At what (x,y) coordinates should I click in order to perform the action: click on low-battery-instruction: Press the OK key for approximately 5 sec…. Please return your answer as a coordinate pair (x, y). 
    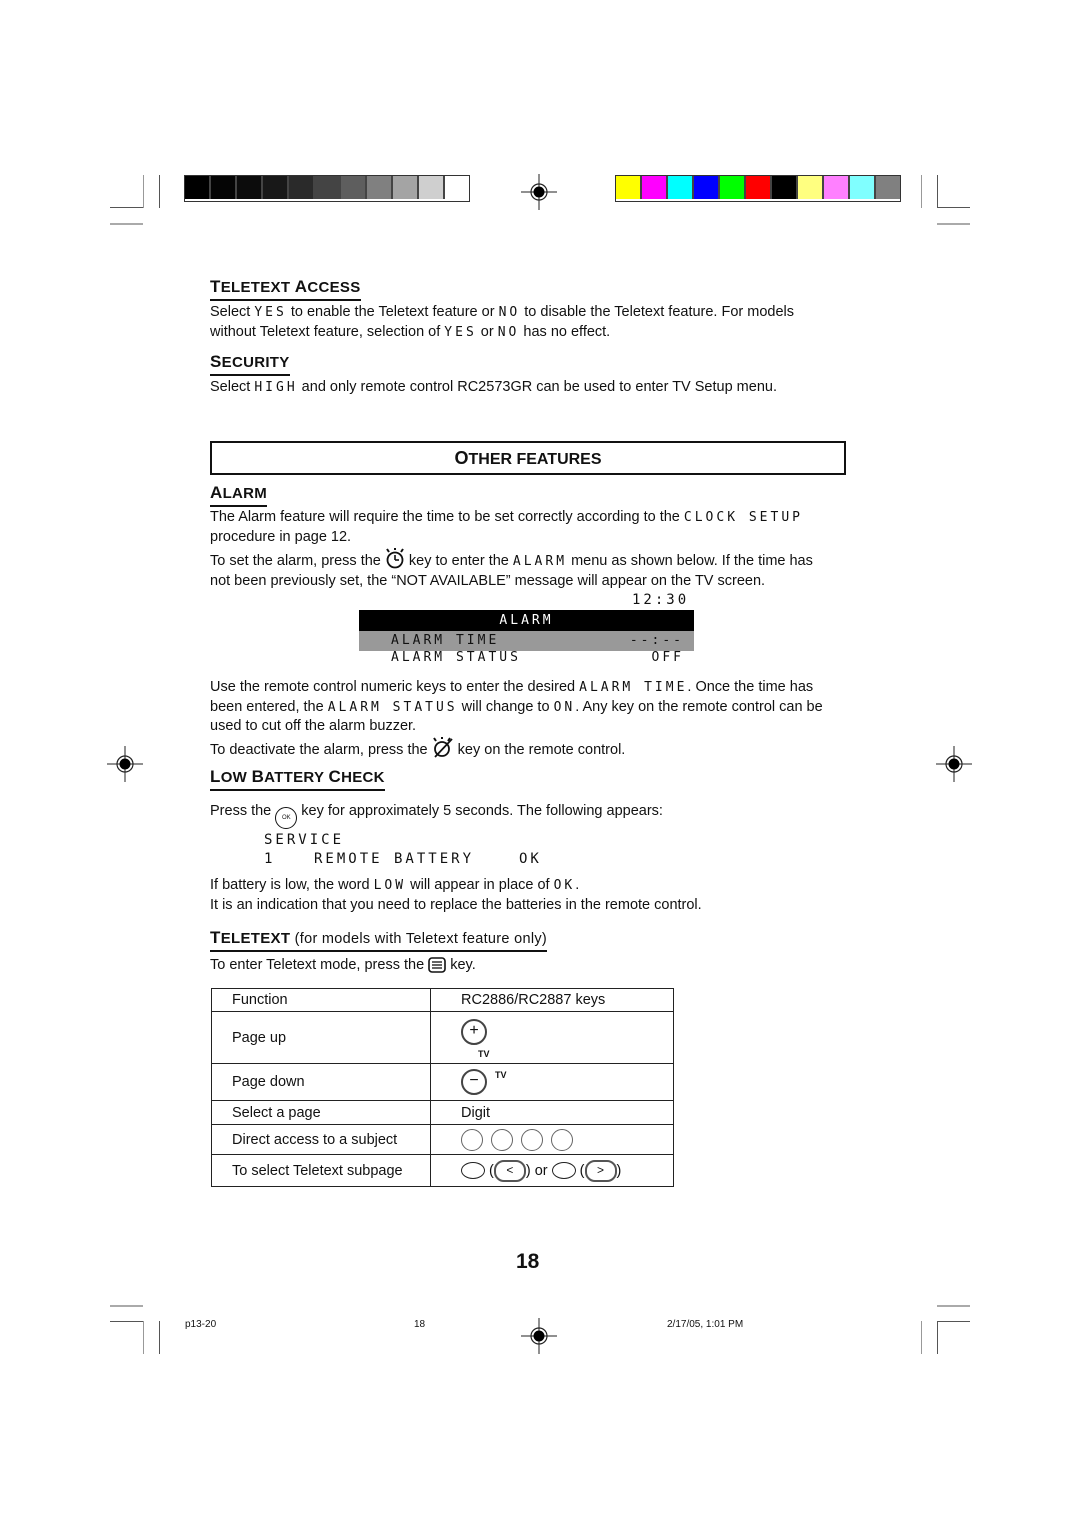
    Looking at the image, I should click on (532, 815).